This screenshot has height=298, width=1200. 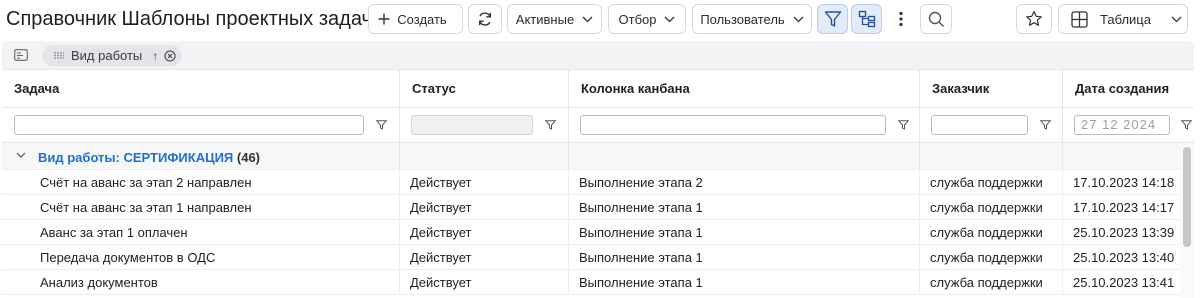 I want to click on more-vertical-icon, so click(x=901, y=19).